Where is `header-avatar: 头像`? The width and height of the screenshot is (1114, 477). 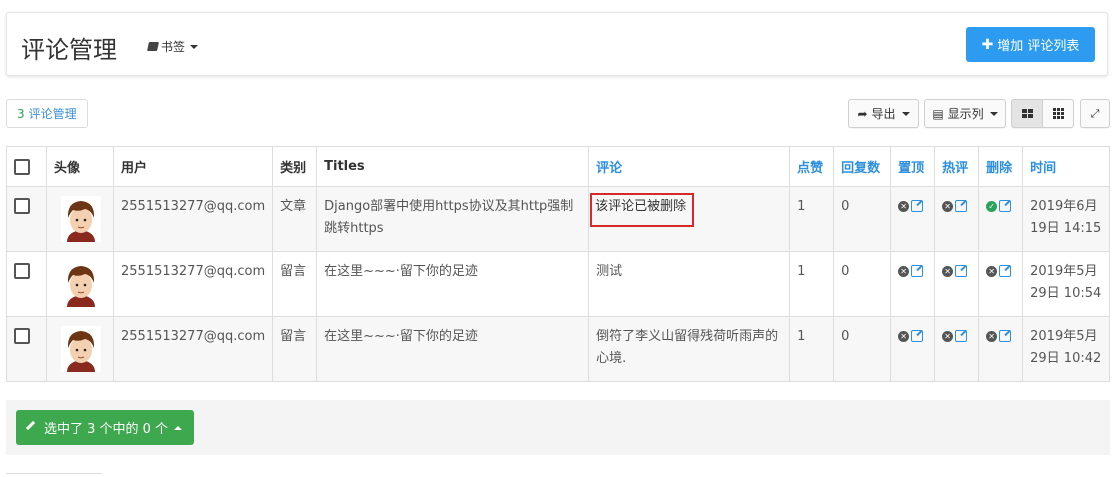 header-avatar: 头像 is located at coordinates (80, 166).